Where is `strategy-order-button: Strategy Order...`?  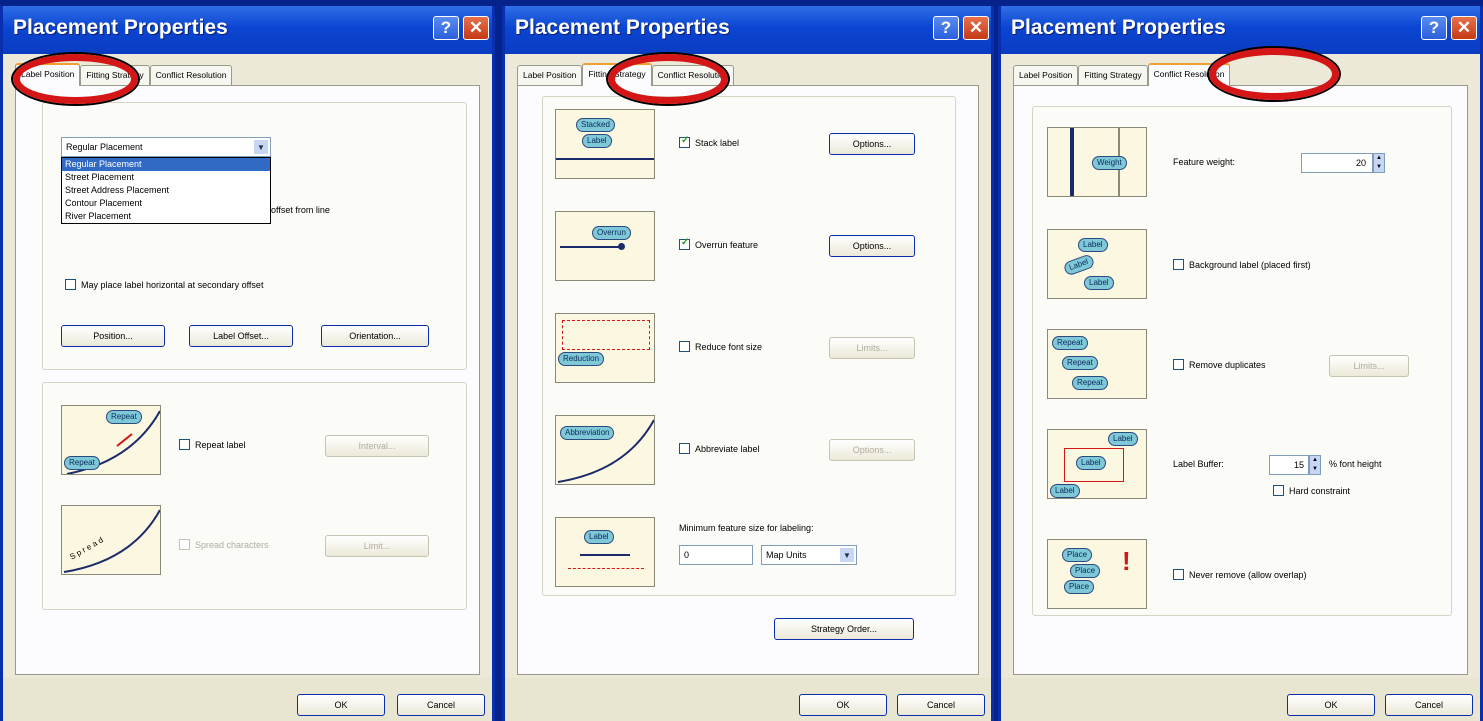 strategy-order-button: Strategy Order... is located at coordinates (844, 629).